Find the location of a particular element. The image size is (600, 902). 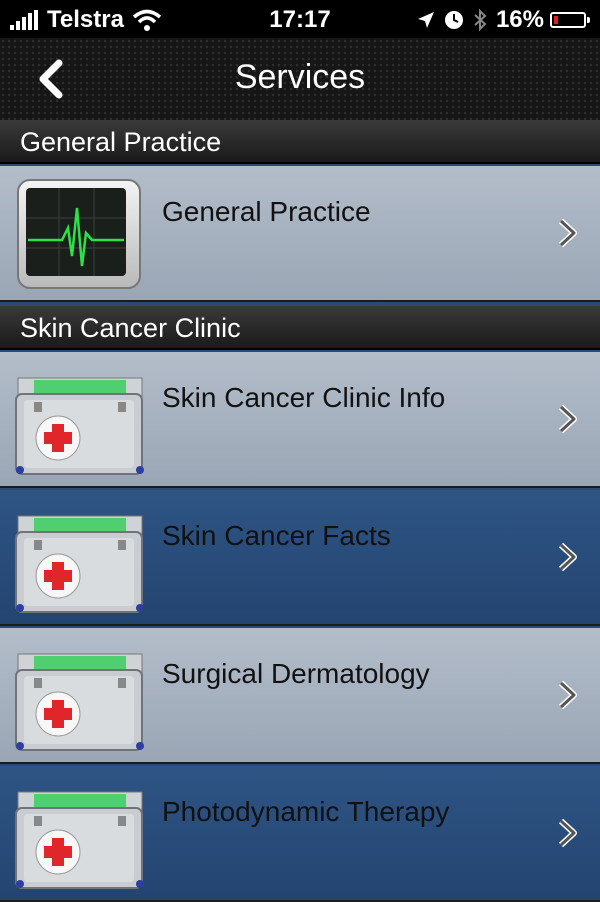

list-item-label: General Practice is located at coordinates (266, 211).